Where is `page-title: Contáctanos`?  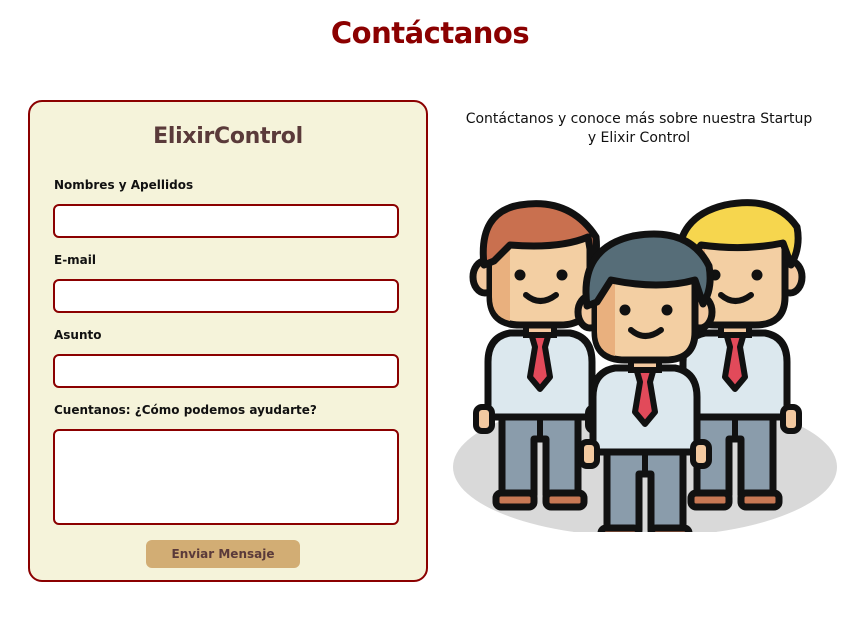 page-title: Contáctanos is located at coordinates (430, 33).